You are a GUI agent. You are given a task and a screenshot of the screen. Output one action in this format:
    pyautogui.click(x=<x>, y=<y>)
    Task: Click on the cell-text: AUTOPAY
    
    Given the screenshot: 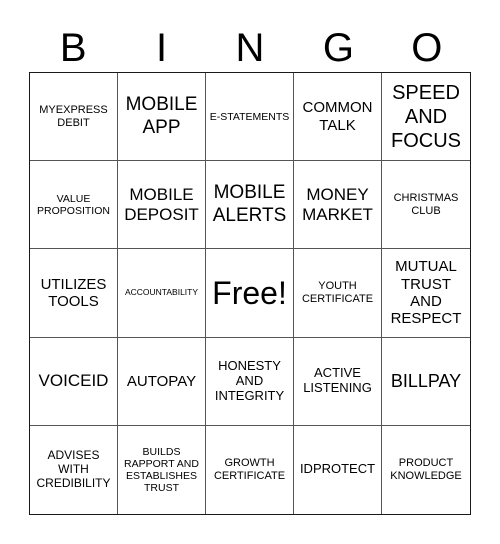 What is the action you would take?
    pyautogui.click(x=161, y=381)
    